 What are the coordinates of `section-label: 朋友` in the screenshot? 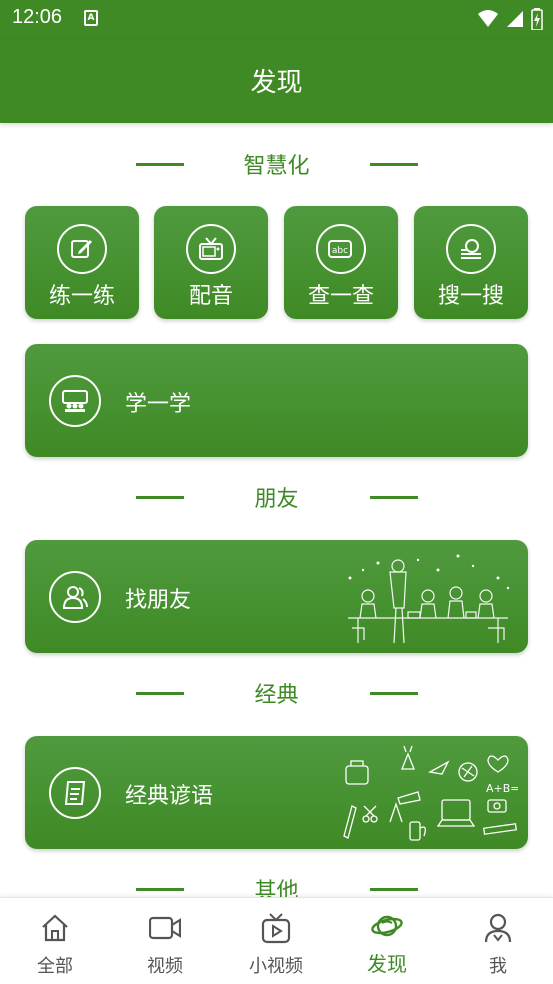 It's located at (276, 499).